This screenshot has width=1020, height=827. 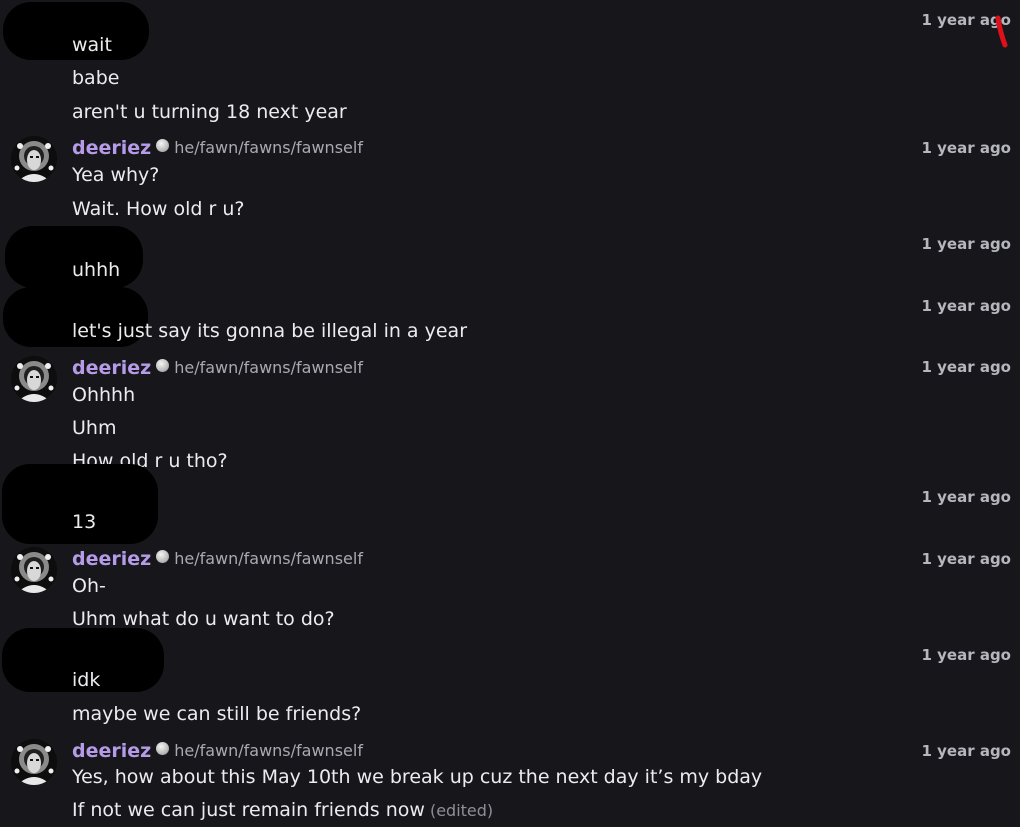 What do you see at coordinates (116, 175) in the screenshot?
I see `message-text: Yea why?` at bounding box center [116, 175].